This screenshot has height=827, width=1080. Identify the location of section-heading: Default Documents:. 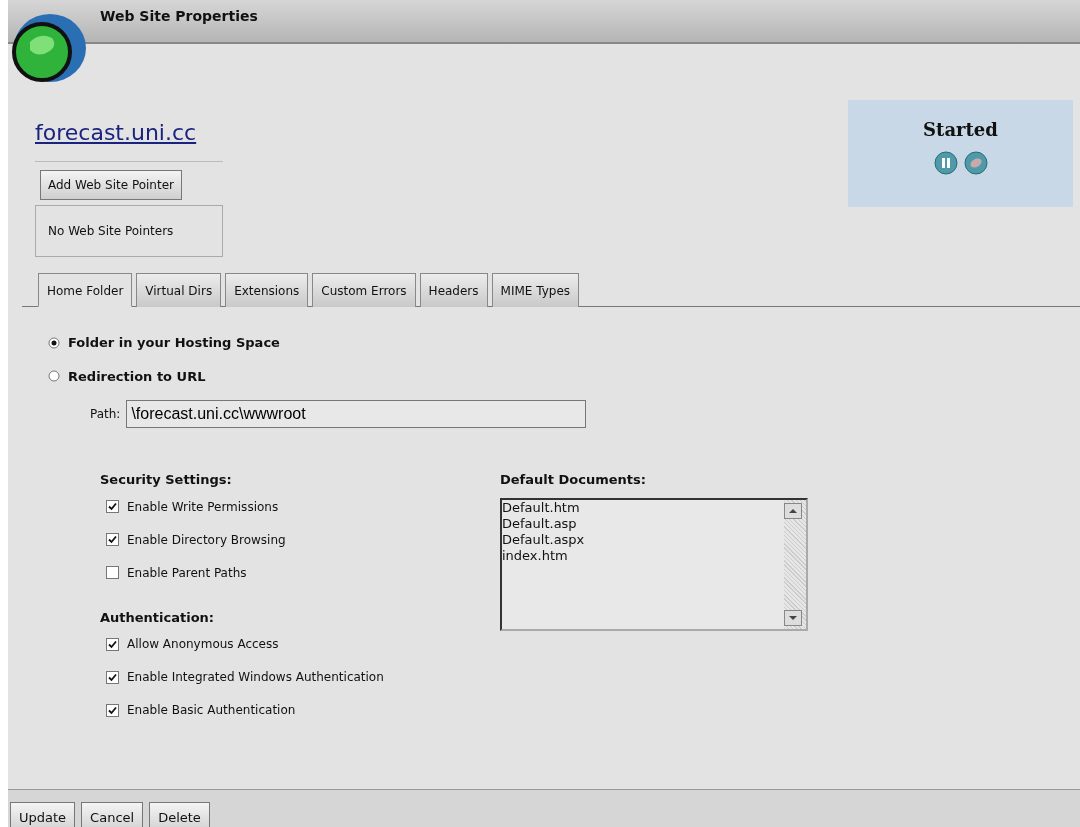
(573, 480).